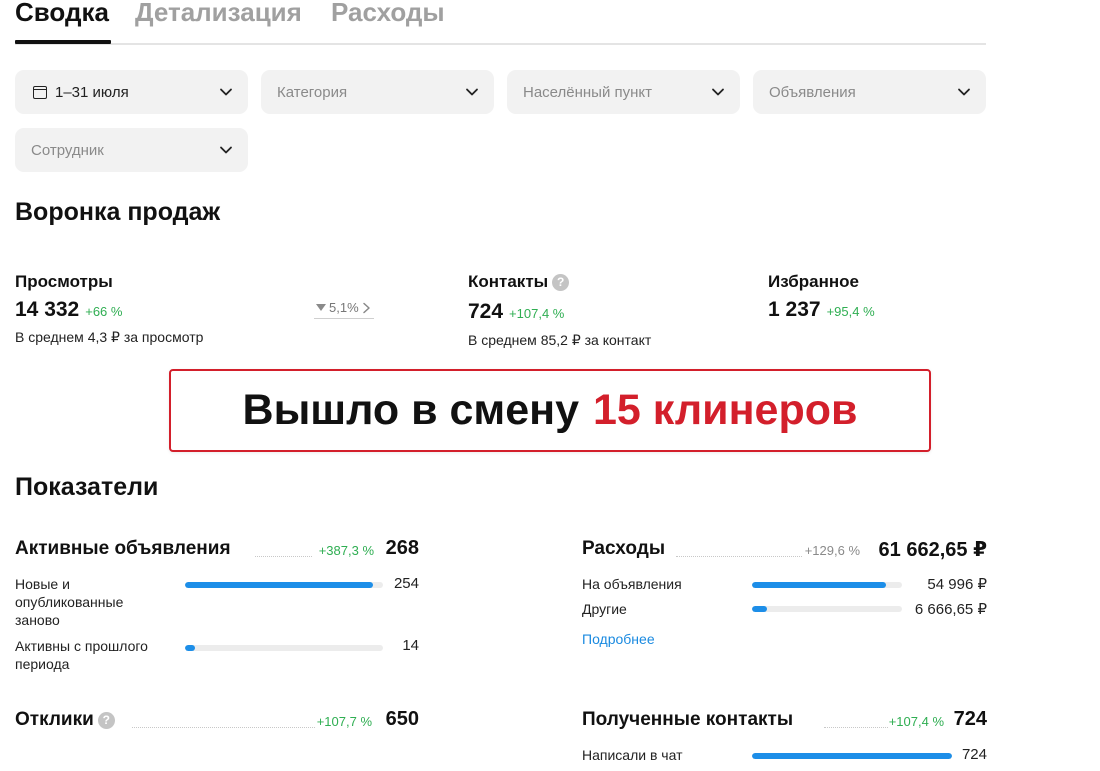 Image resolution: width=1100 pixels, height=771 pixels. I want to click on conversion-value: 5,1%, so click(344, 307).